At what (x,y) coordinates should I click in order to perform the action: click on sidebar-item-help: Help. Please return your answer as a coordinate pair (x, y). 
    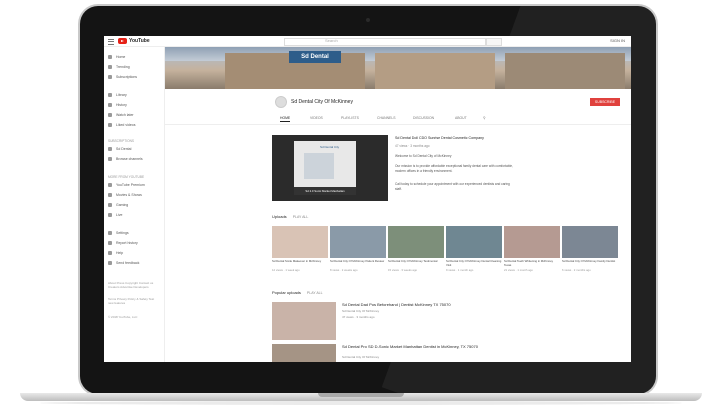
    Looking at the image, I should click on (135, 253).